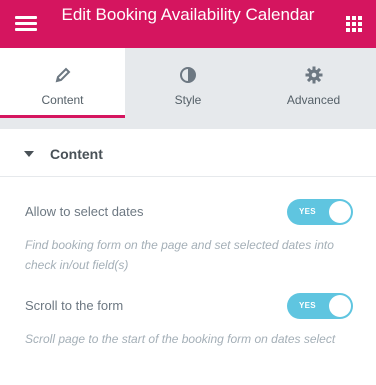 This screenshot has height=385, width=376. I want to click on section-title: Content, so click(76, 154).